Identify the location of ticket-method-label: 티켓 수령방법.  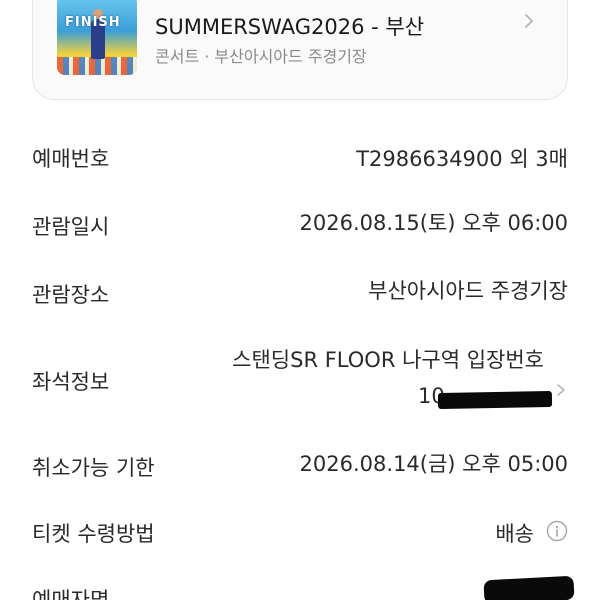
(93, 534).